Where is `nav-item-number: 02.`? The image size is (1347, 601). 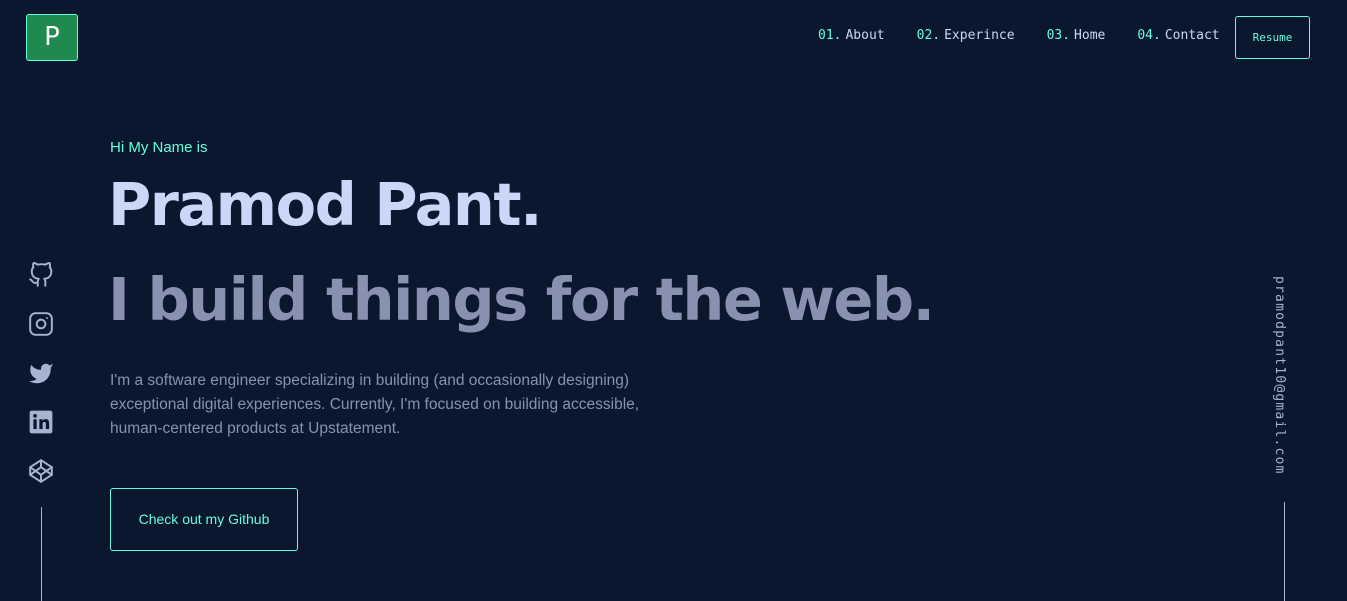
nav-item-number: 02. is located at coordinates (928, 35).